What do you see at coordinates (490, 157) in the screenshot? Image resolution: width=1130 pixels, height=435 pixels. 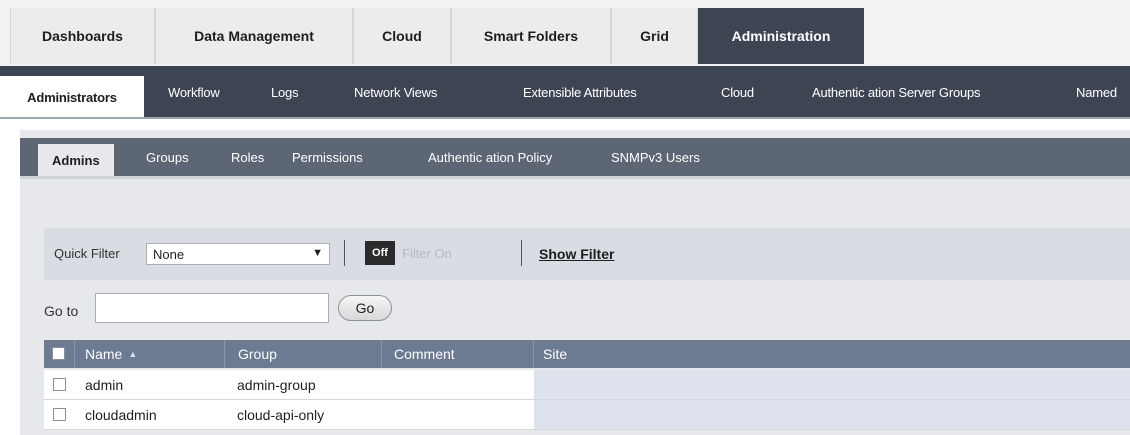 I see `subtab-authentication-policy: Authentic ation Policy` at bounding box center [490, 157].